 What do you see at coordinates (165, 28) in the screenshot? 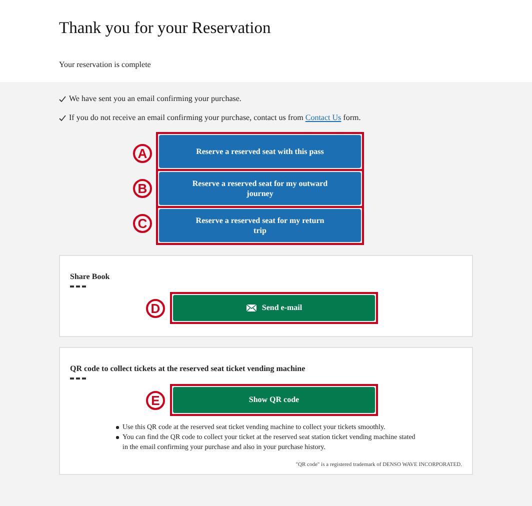
I see `page-title: Thank you for your Reservation` at bounding box center [165, 28].